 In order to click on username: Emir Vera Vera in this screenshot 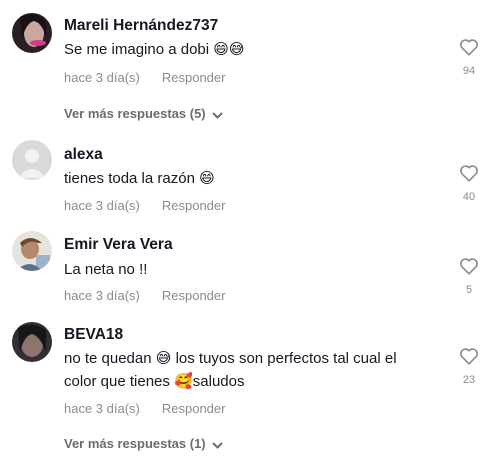, I will do `click(118, 245)`.